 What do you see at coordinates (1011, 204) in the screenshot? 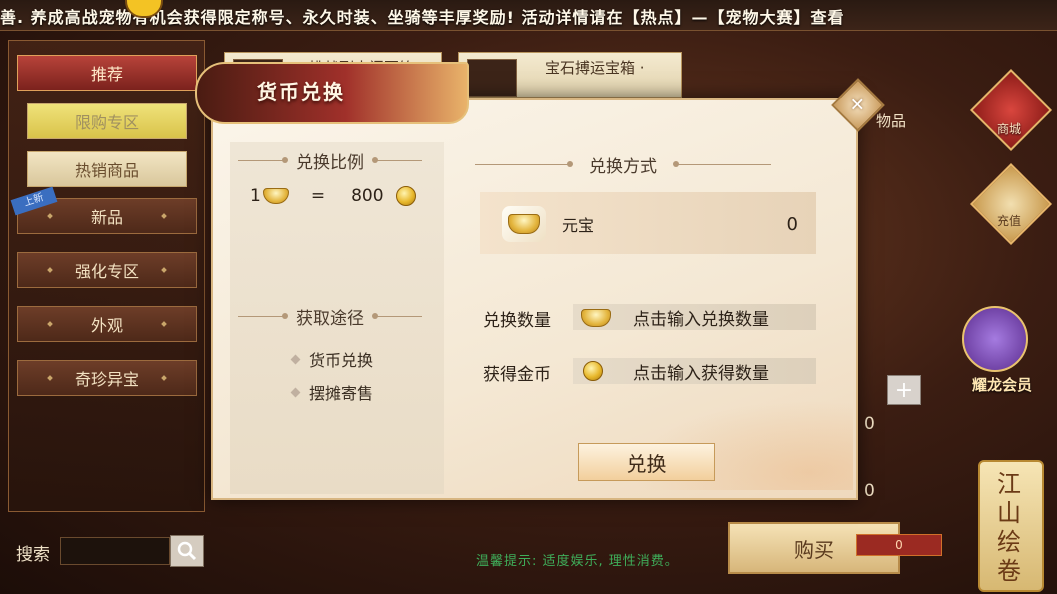
I see `recharge-icon` at bounding box center [1011, 204].